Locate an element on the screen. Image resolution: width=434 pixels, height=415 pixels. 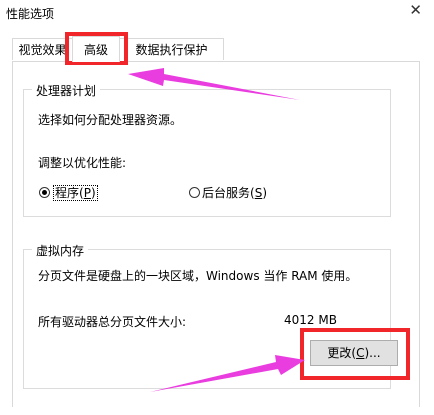
close-icon: ✕ is located at coordinates (415, 10).